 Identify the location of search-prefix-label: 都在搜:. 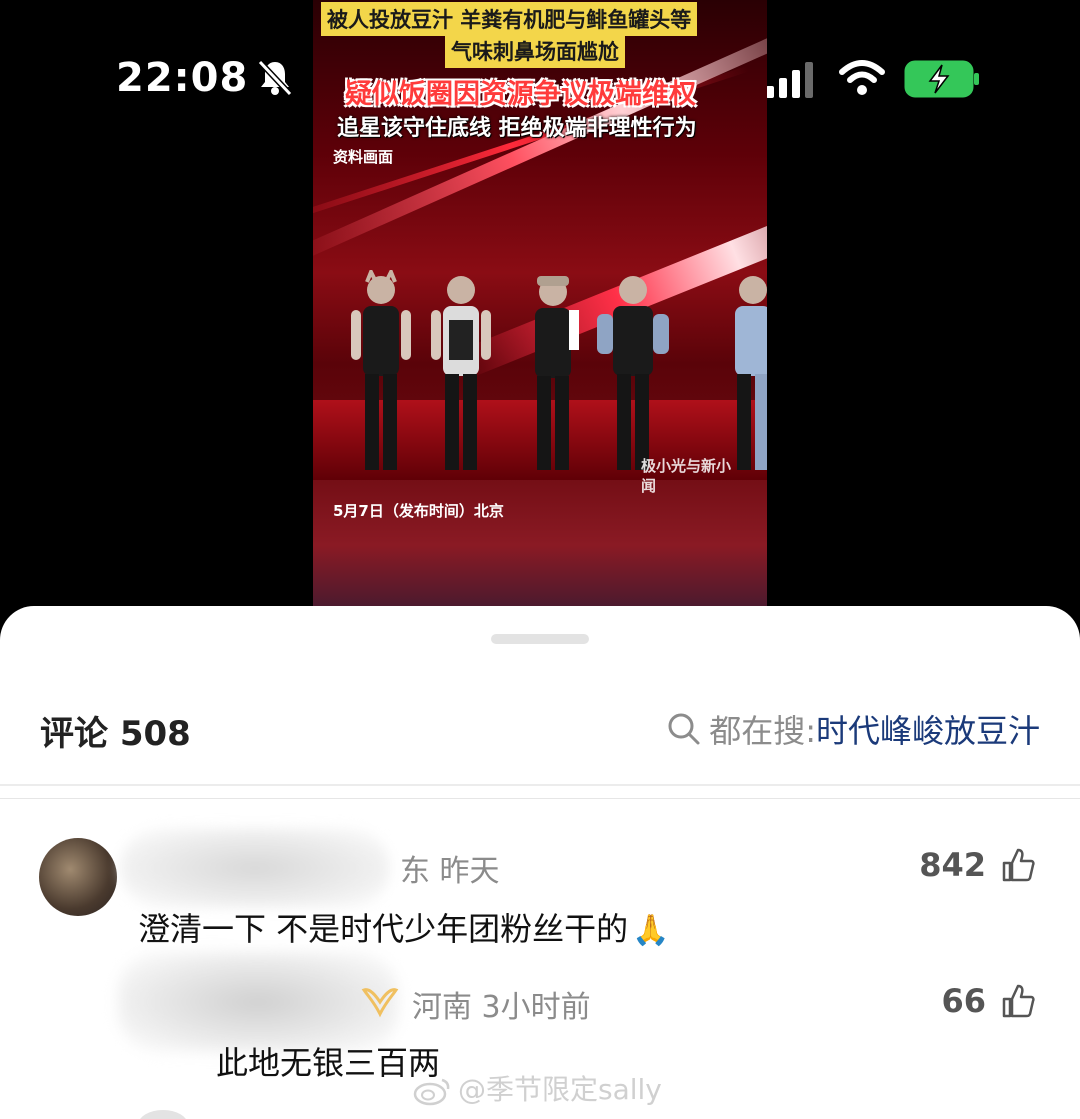
(762, 731).